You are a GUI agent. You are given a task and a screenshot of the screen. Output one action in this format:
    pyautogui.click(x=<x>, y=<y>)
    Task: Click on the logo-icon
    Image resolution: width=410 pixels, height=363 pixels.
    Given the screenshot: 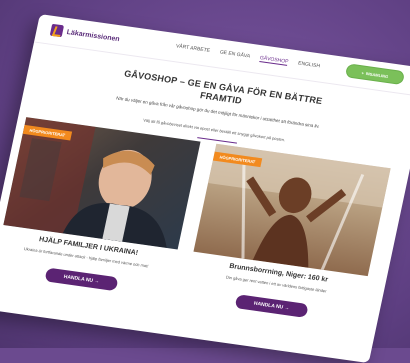 What is the action you would take?
    pyautogui.click(x=57, y=30)
    